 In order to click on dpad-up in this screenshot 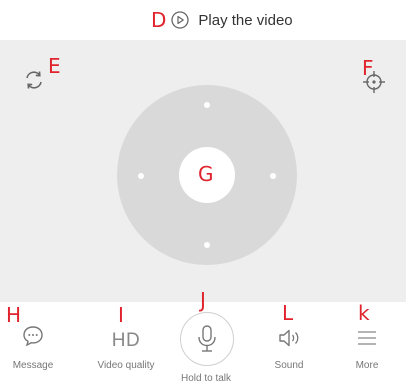, I will do `click(207, 105)`.